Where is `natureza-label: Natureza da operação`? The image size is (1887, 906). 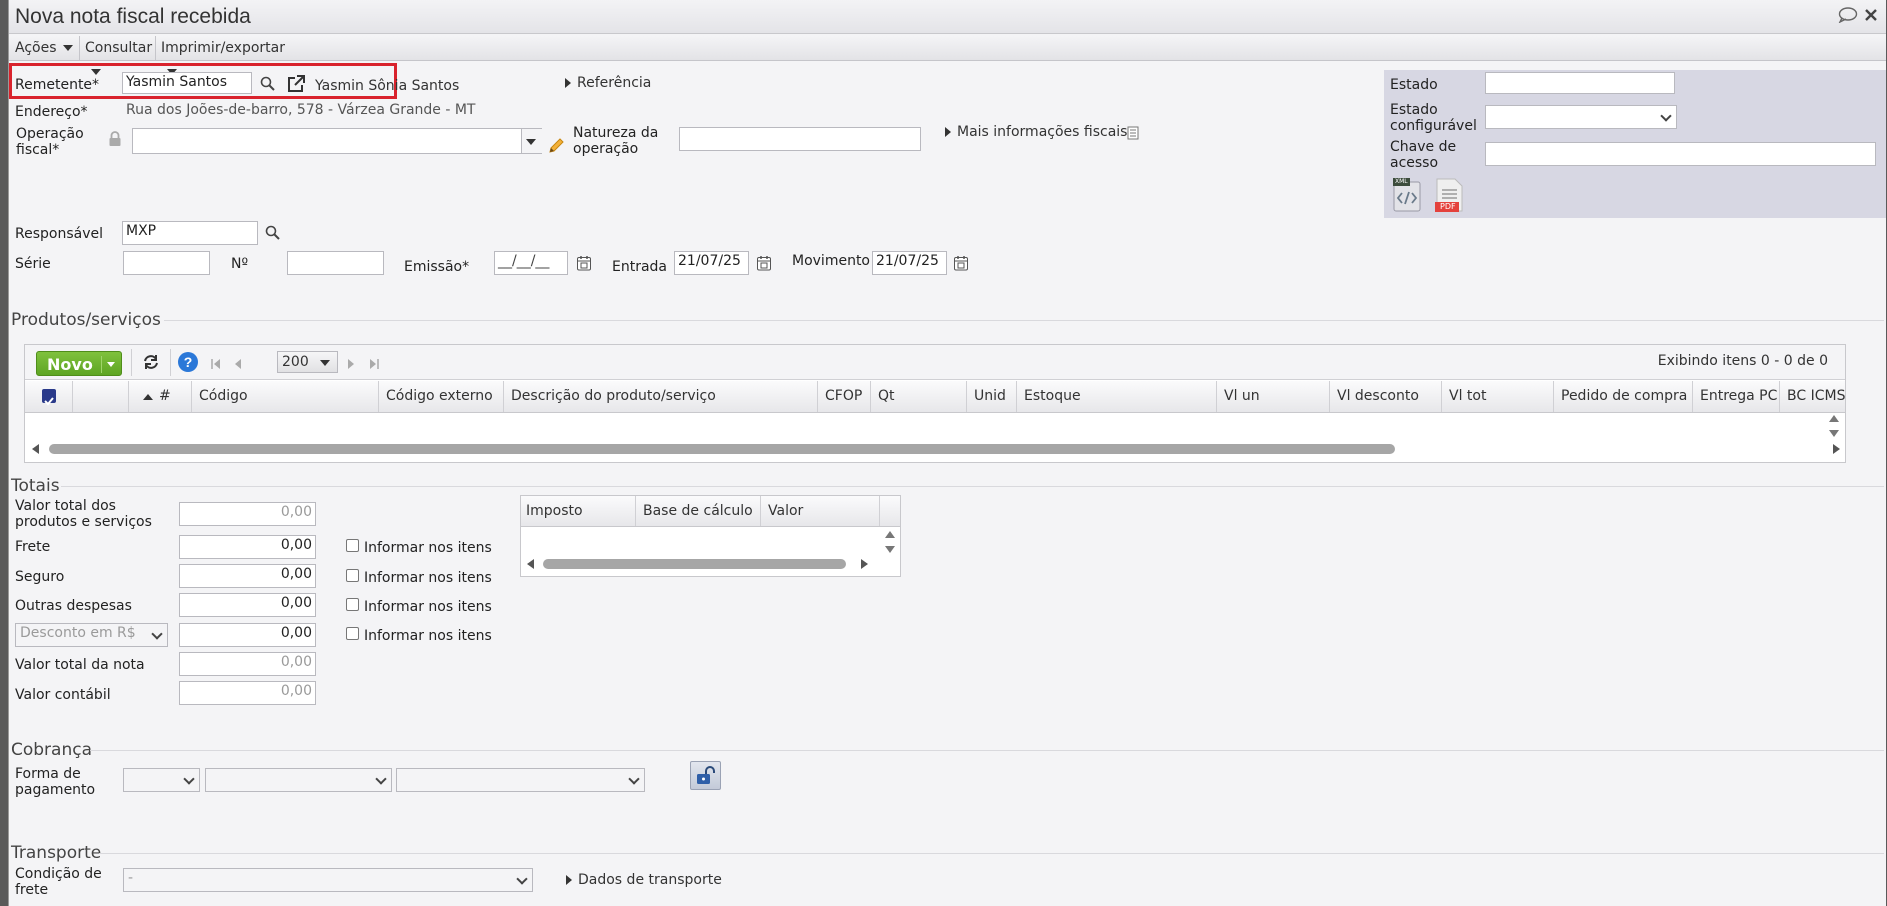 natureza-label: Natureza da operação is located at coordinates (616, 141).